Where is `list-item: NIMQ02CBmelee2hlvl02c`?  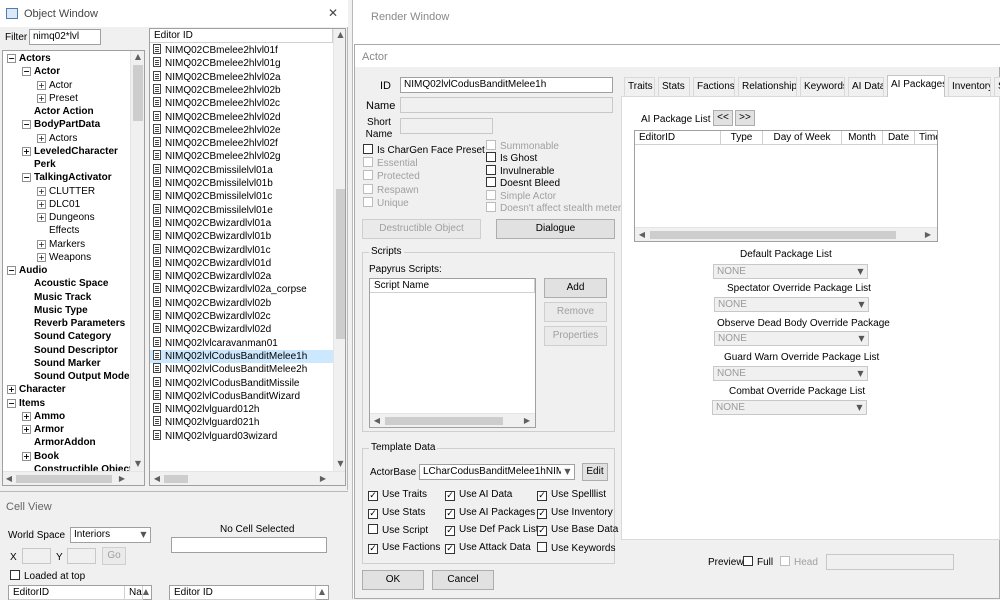 list-item: NIMQ02CBmelee2hlvl02c is located at coordinates (241, 103).